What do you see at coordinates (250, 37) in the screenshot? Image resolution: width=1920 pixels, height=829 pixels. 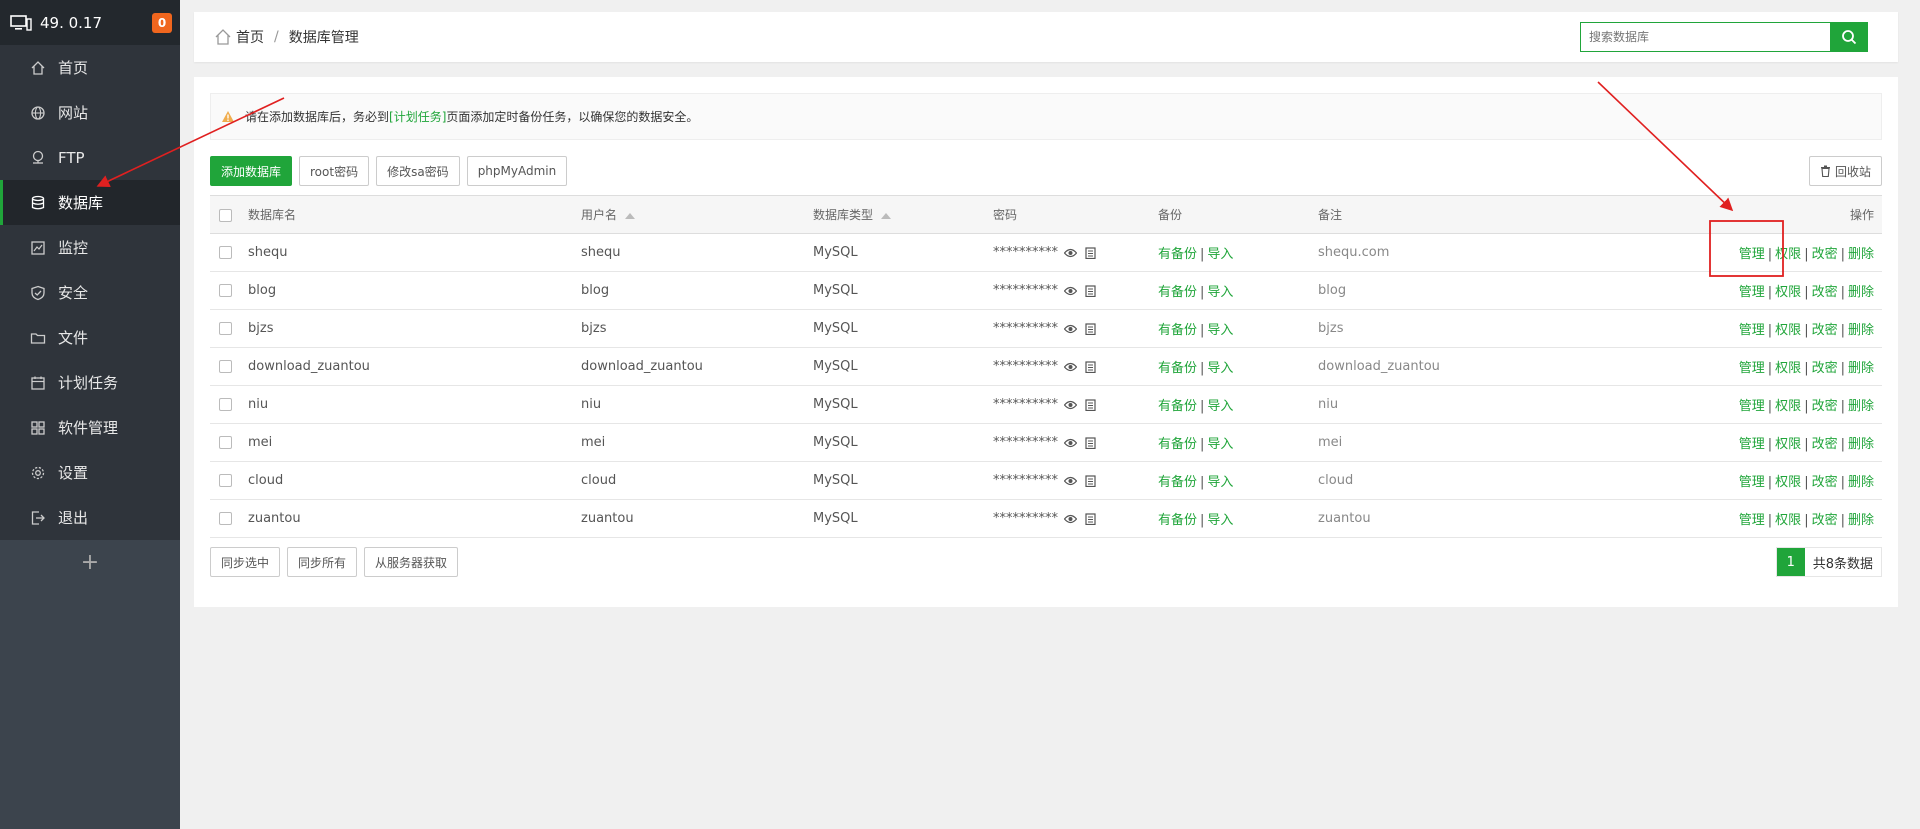 I see `breadcrumb-home: 首页` at bounding box center [250, 37].